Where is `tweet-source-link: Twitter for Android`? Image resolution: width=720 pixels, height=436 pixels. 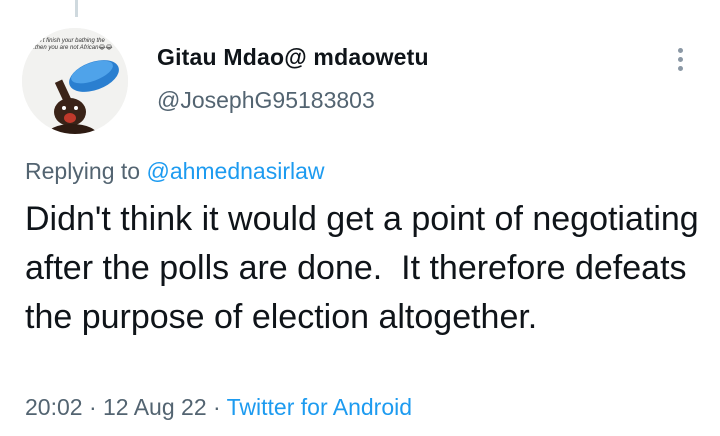
tweet-source-link: Twitter for Android is located at coordinates (319, 407).